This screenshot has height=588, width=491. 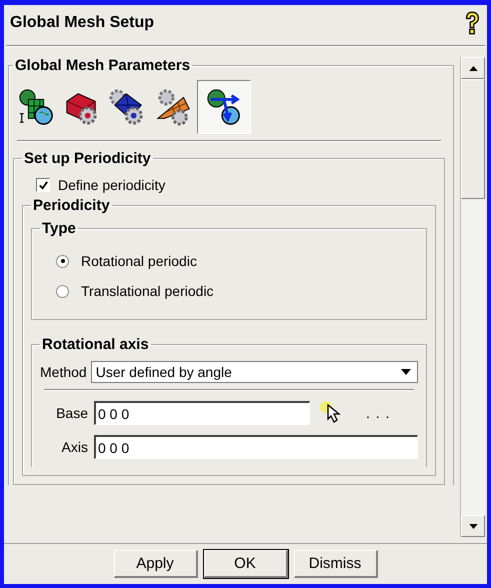 What do you see at coordinates (71, 205) in the screenshot?
I see `group-title: Periodicity` at bounding box center [71, 205].